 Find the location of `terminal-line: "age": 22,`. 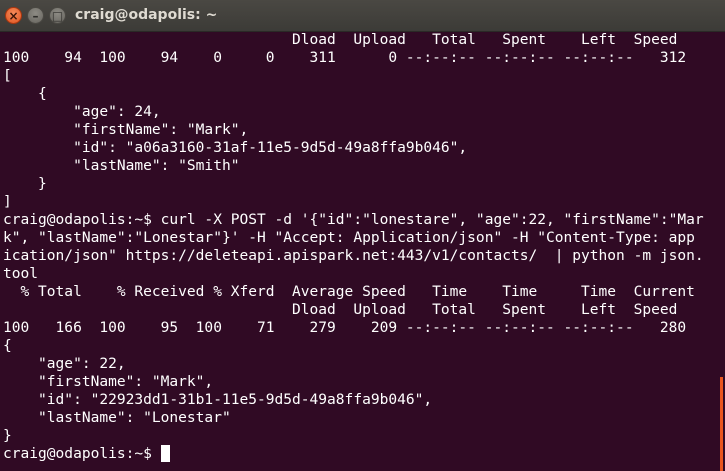

terminal-line: "age": 22, is located at coordinates (64, 363).